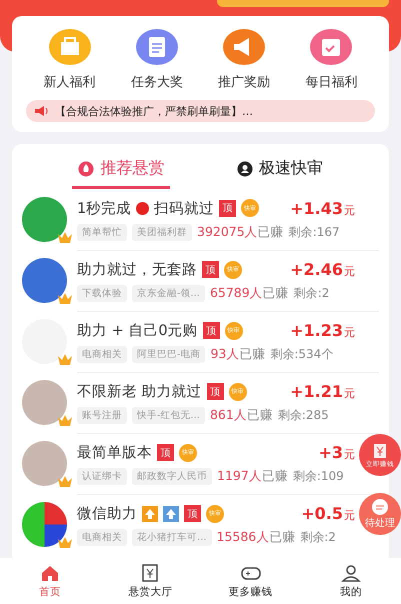 The width and height of the screenshot is (401, 604). What do you see at coordinates (252, 476) in the screenshot?
I see `earned-count: 1197人已赚` at bounding box center [252, 476].